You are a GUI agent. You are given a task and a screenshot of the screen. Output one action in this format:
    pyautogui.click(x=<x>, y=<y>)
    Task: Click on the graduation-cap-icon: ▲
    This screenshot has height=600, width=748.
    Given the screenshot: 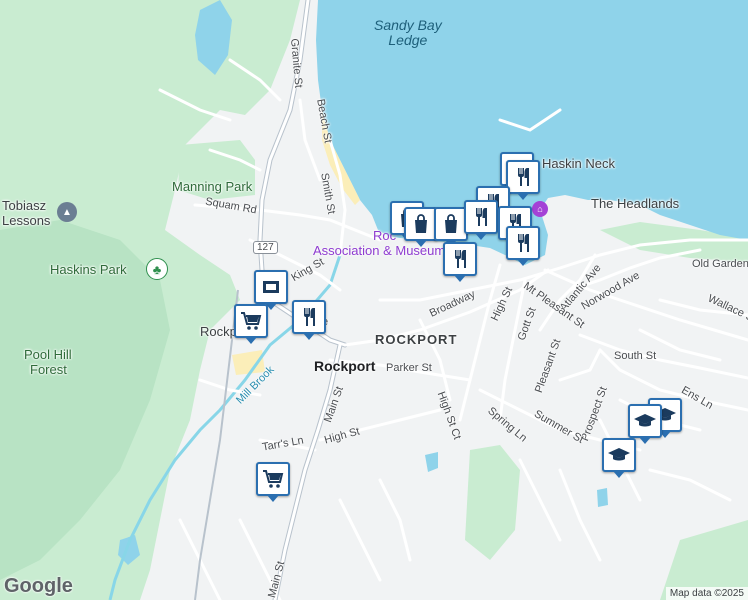 What is the action you would take?
    pyautogui.click(x=67, y=212)
    